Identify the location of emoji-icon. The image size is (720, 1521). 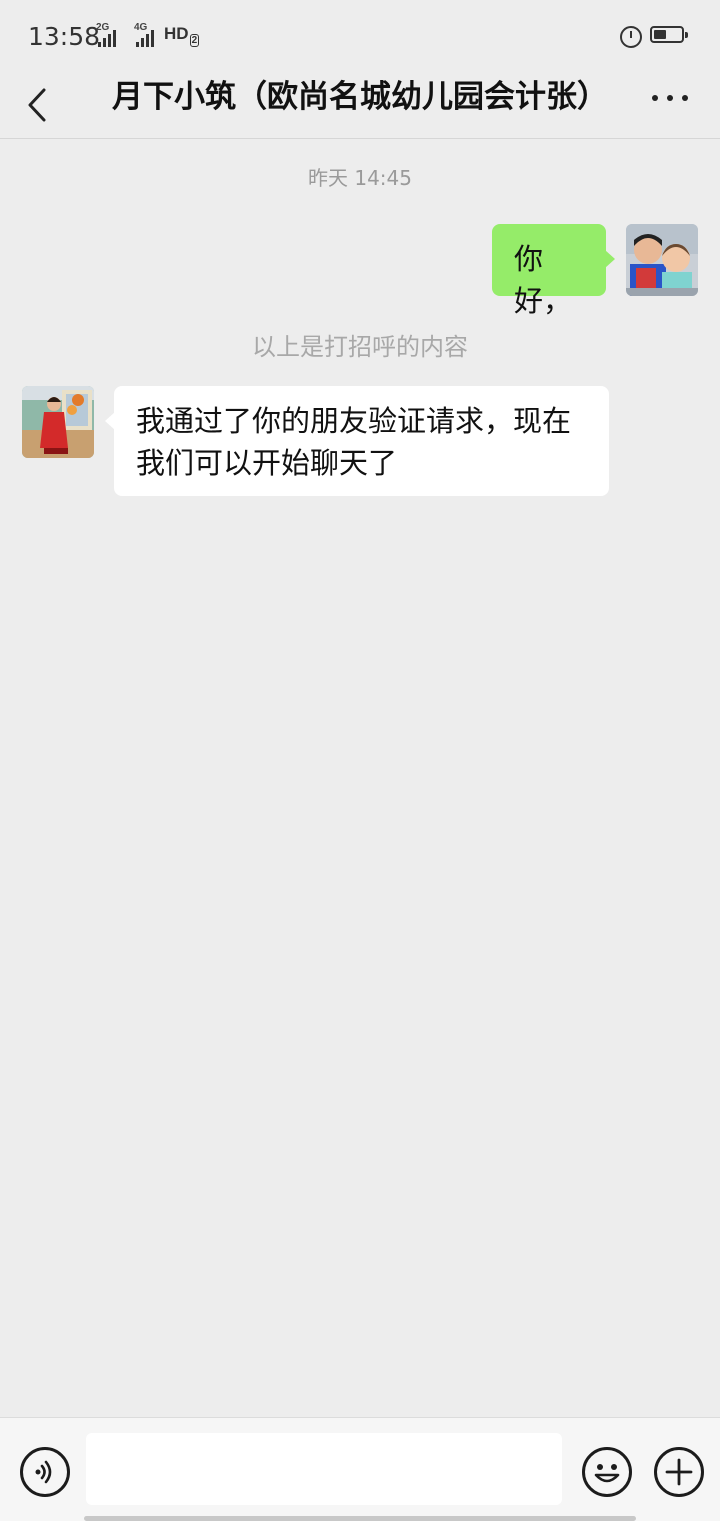
(607, 1472).